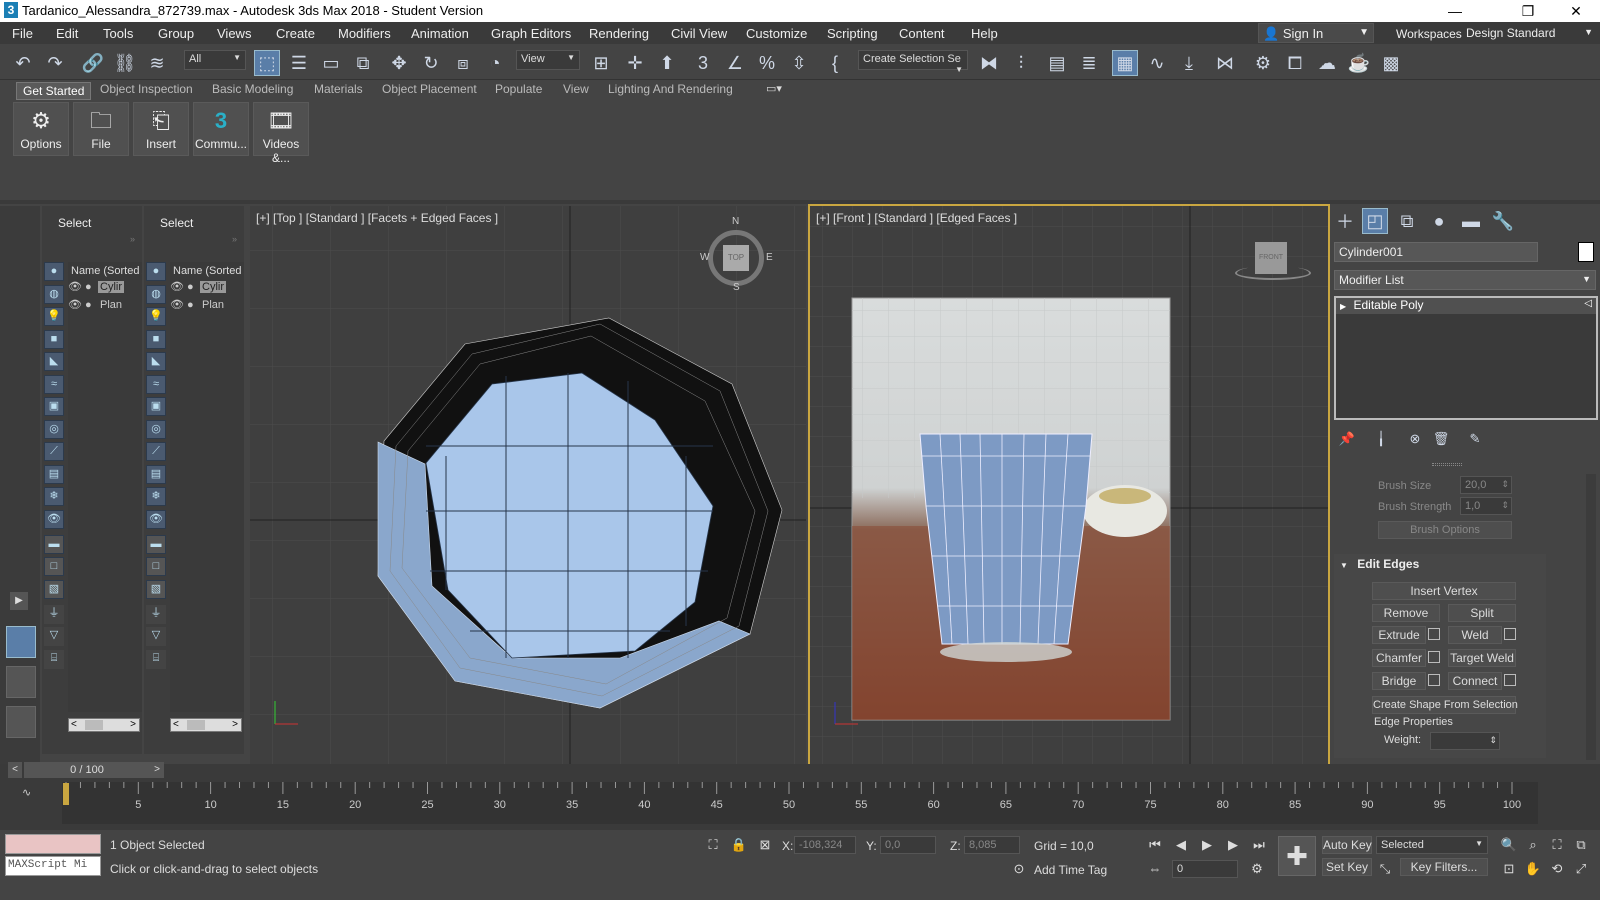 The height and width of the screenshot is (900, 1600). I want to click on set-key-button: Set Key, so click(1347, 867).